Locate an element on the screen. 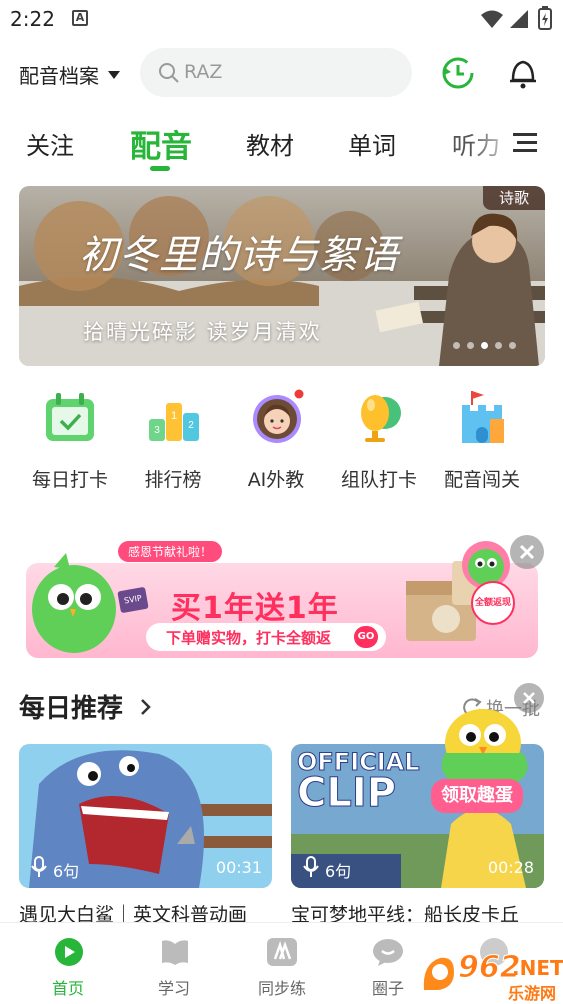  nav-study: 学习 is located at coordinates (174, 963).